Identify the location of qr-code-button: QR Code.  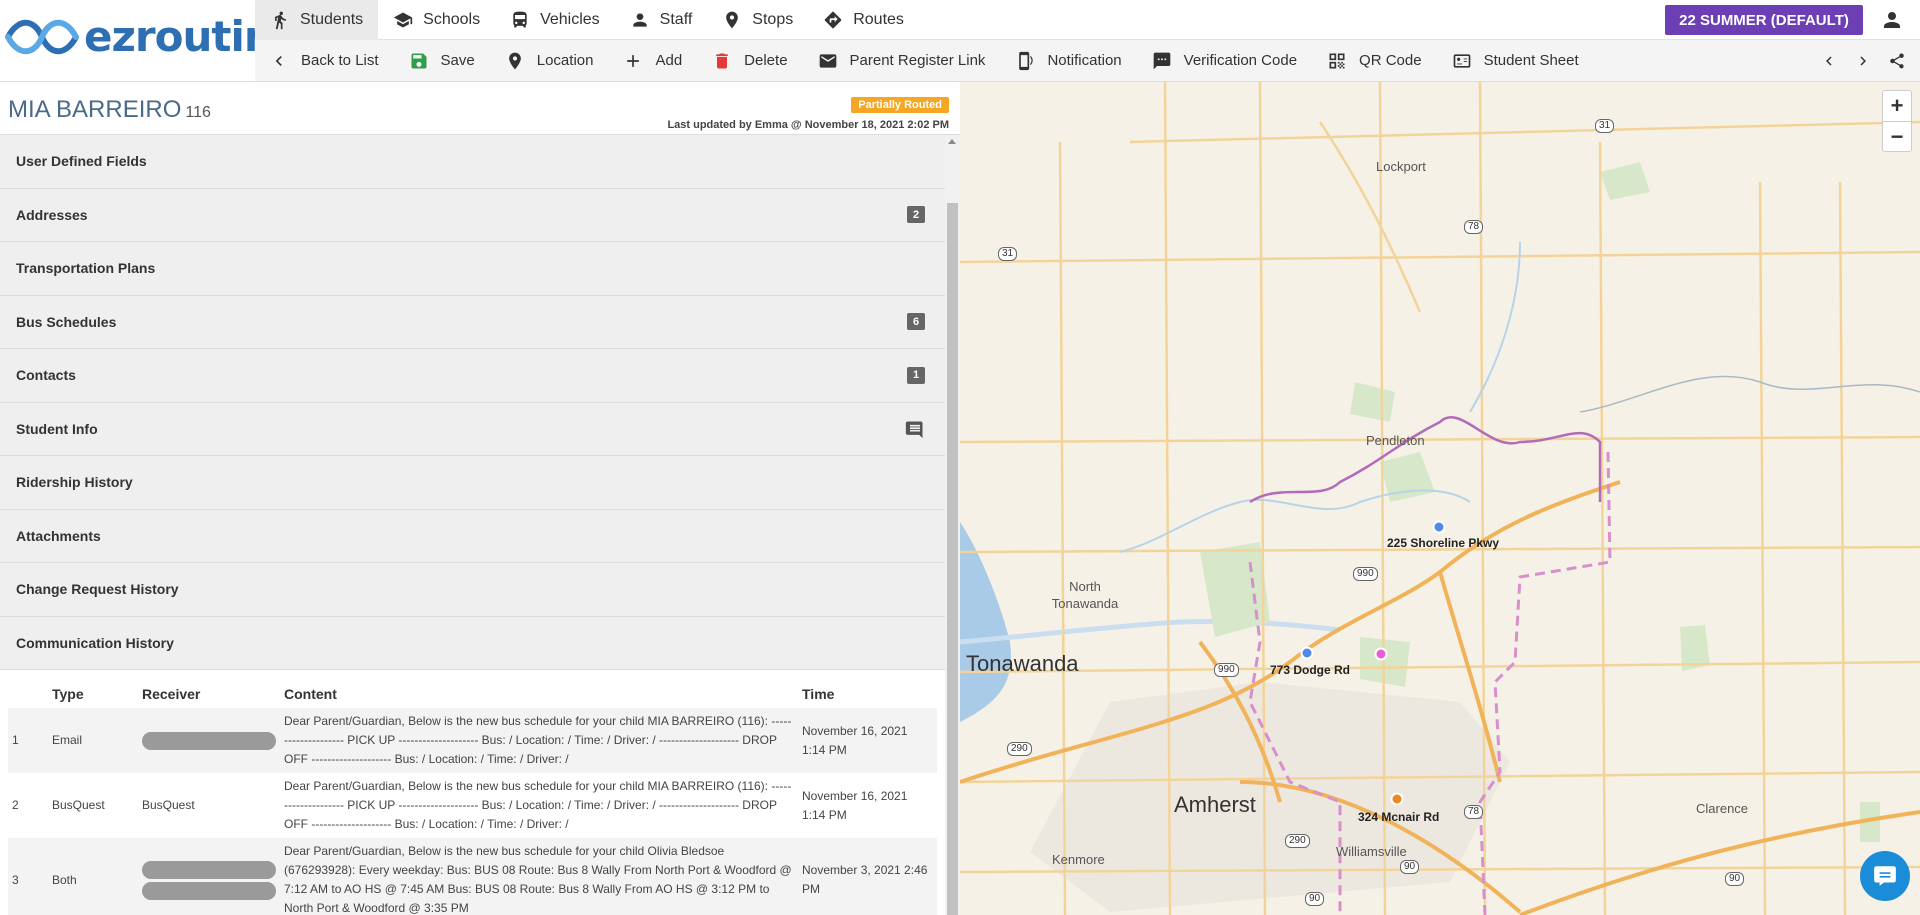
(1375, 61).